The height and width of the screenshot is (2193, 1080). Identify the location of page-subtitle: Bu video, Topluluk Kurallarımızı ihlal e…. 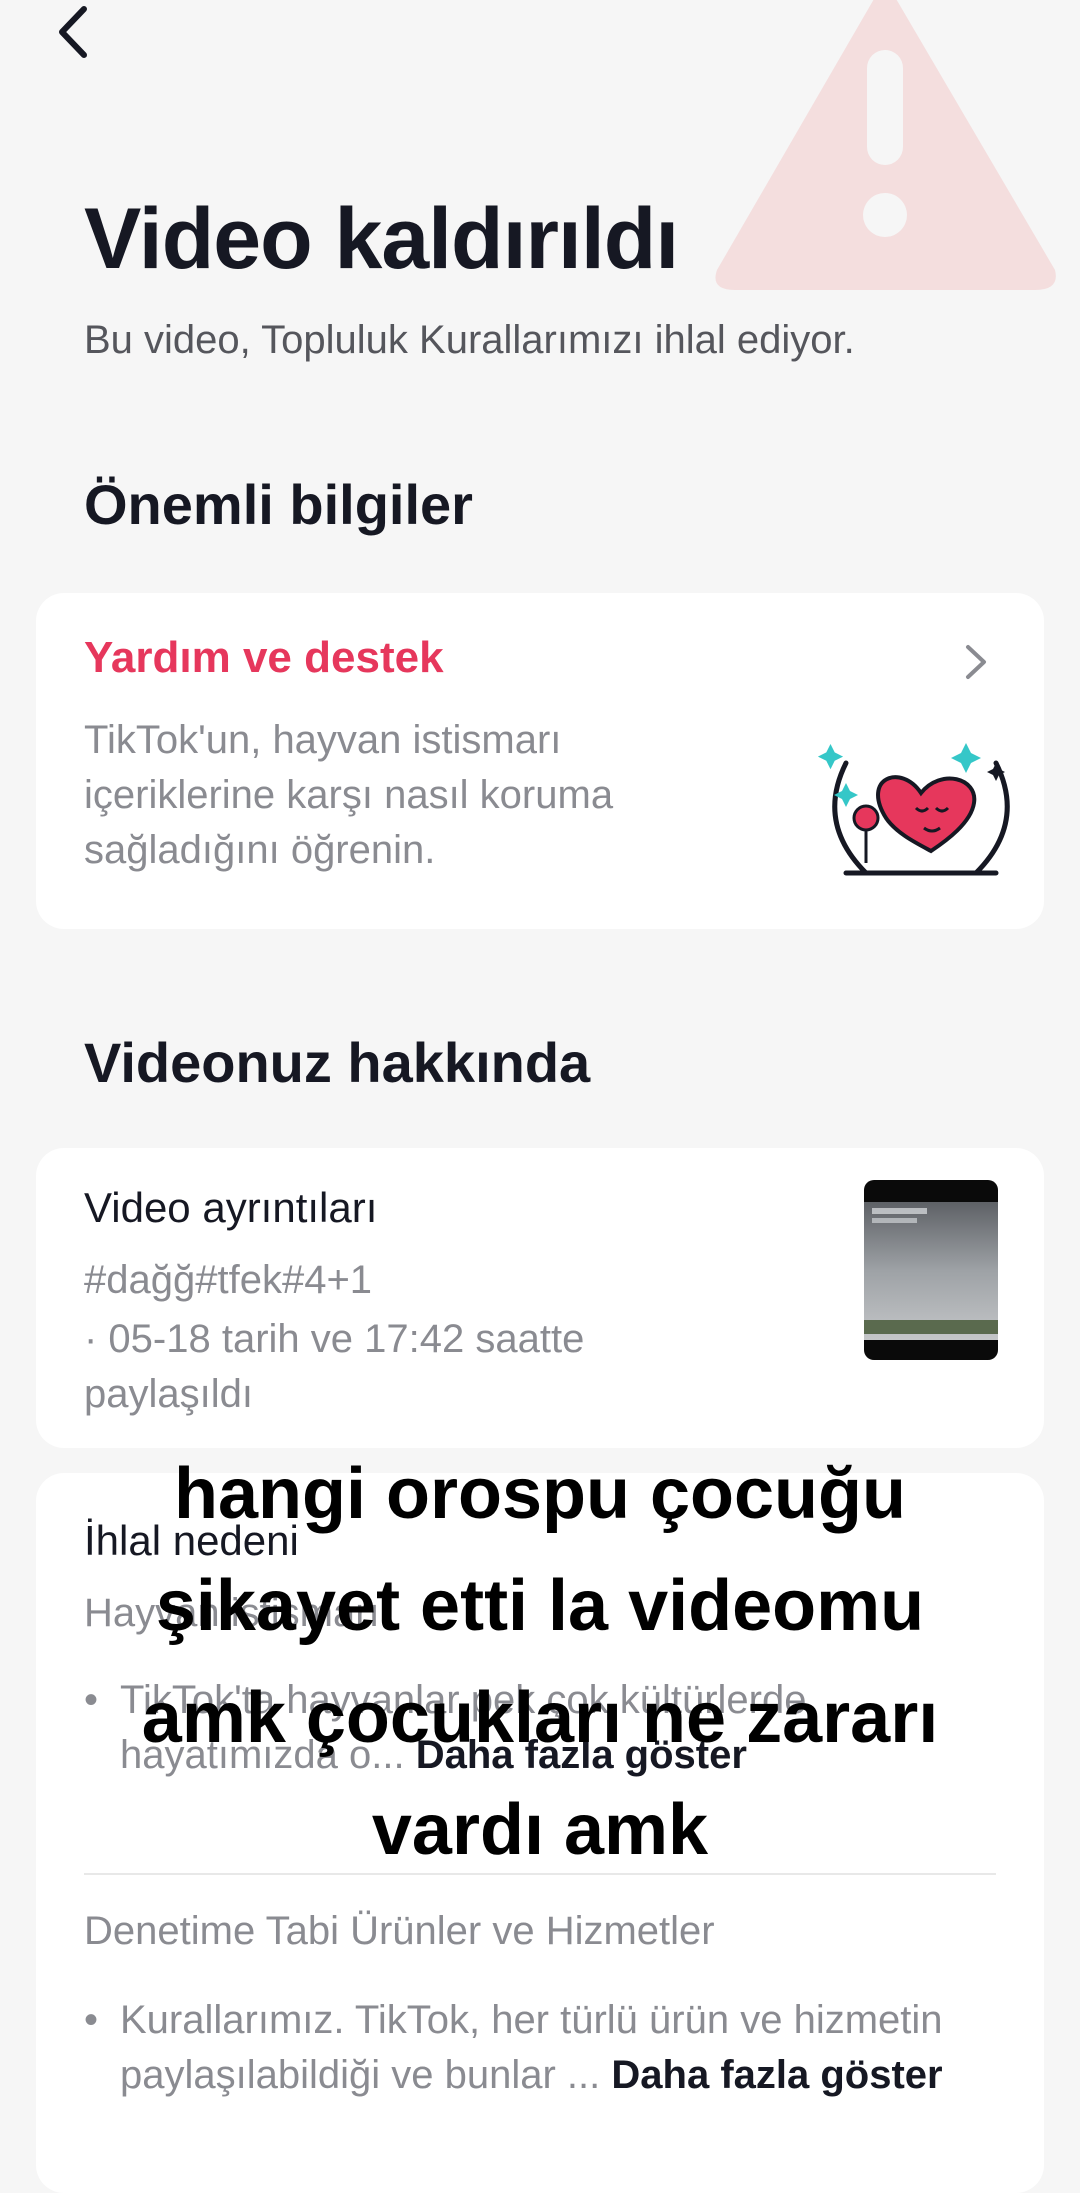
(469, 340).